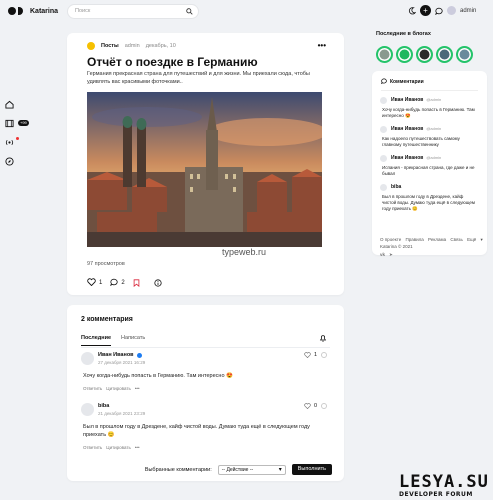 The width and height of the screenshot is (493, 500). What do you see at coordinates (323, 339) in the screenshot?
I see `bell-icon` at bounding box center [323, 339].